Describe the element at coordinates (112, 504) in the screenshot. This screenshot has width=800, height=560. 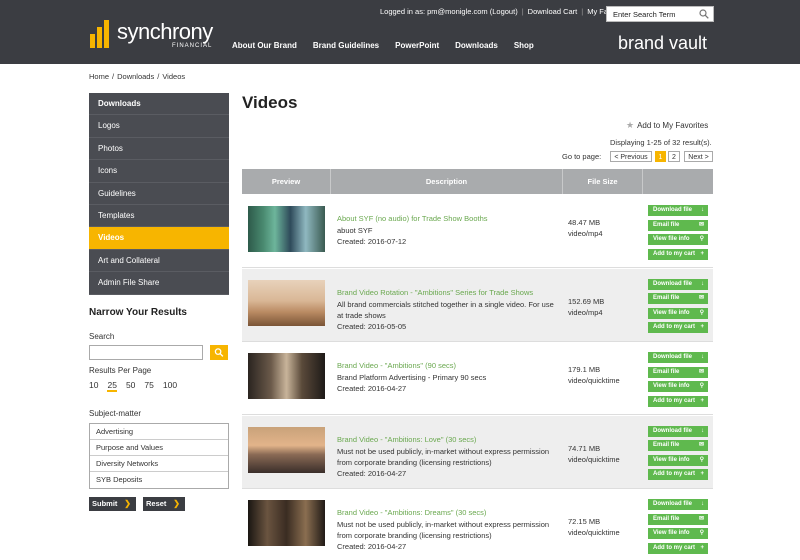
I see `submit-button: Submit ❯` at that location.